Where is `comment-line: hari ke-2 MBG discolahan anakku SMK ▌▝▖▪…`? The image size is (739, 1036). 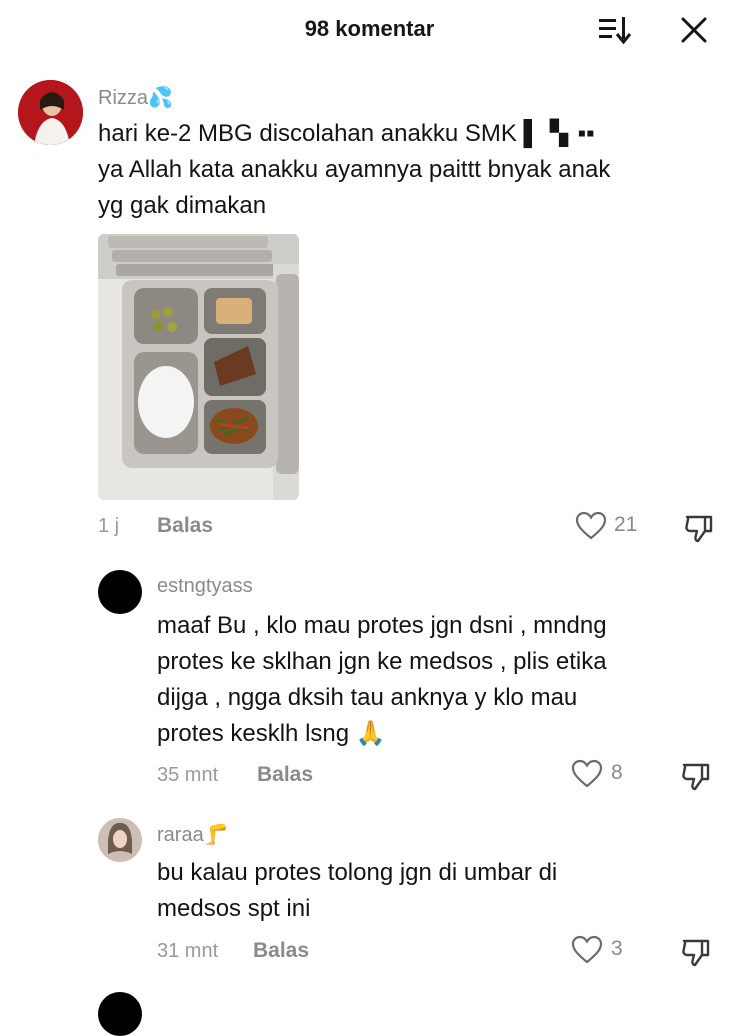 comment-line: hari ke-2 MBG discolahan anakku SMK ▌▝▖▪… is located at coordinates (346, 133).